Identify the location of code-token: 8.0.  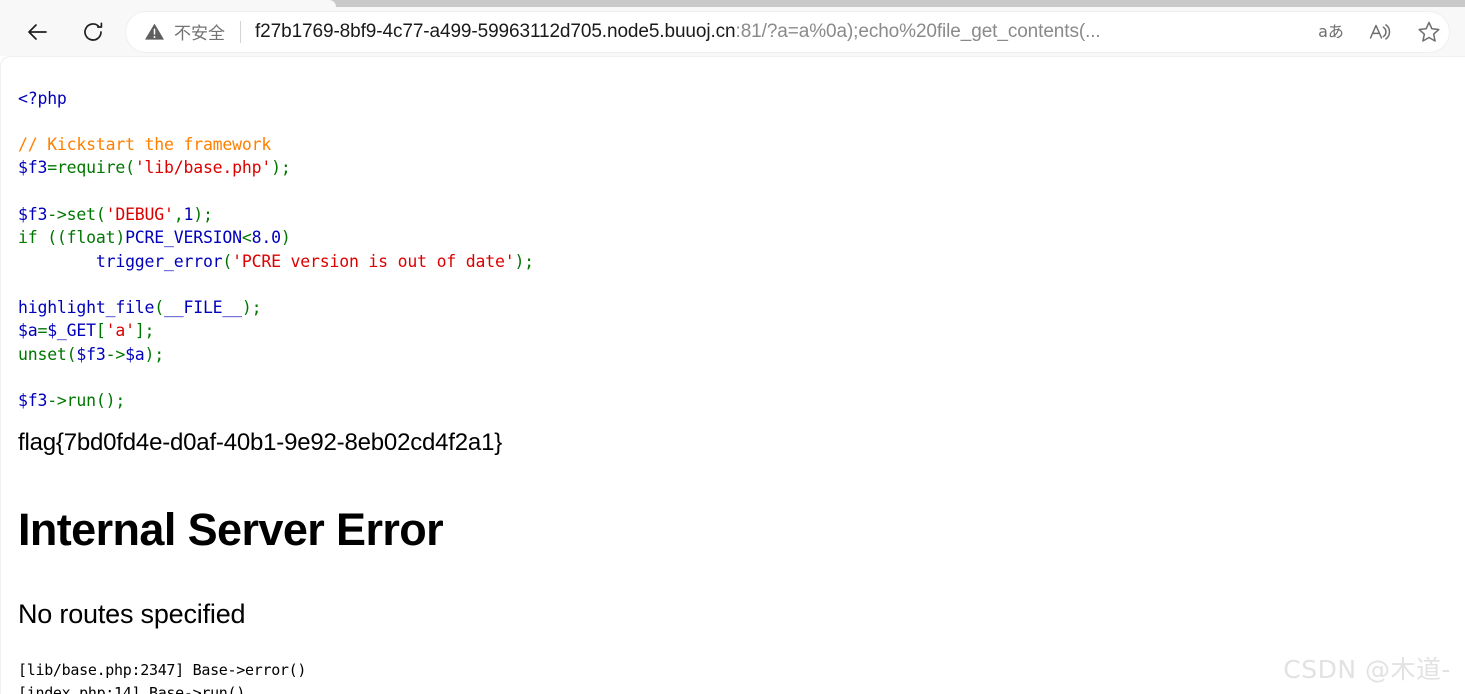
(266, 238).